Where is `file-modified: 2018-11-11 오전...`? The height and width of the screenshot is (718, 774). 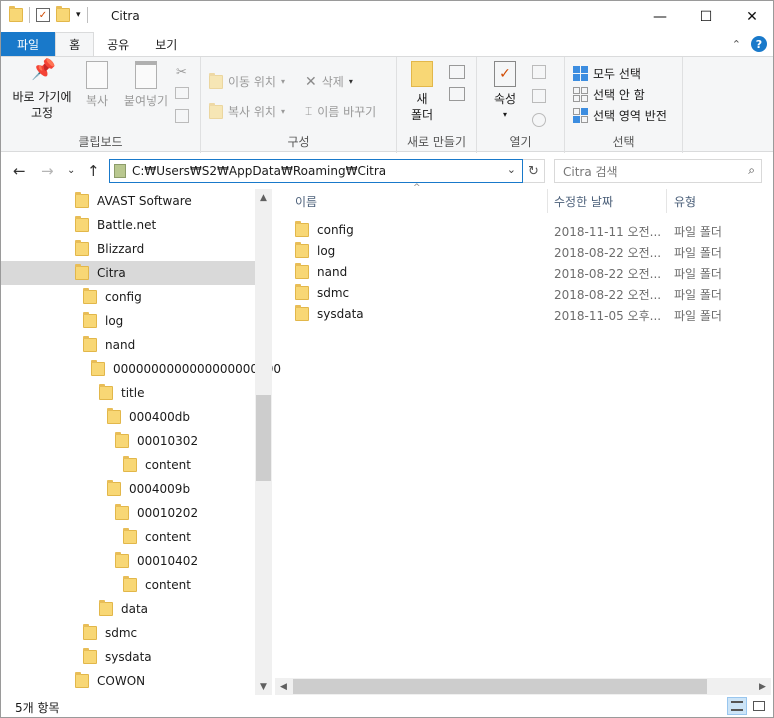 file-modified: 2018-11-11 오전... is located at coordinates (607, 232).